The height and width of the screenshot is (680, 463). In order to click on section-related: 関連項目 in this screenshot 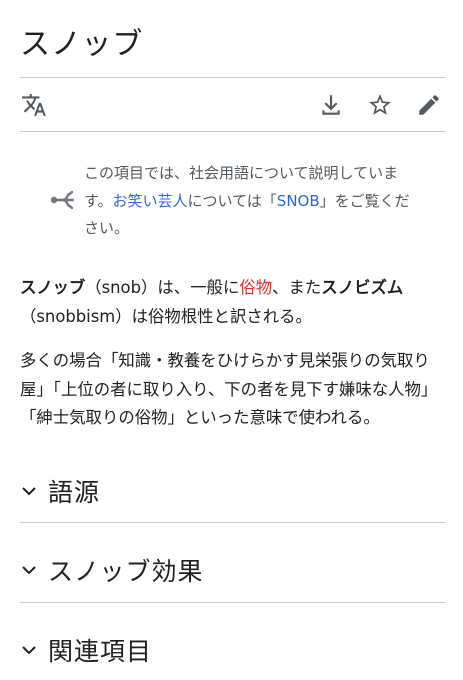, I will do `click(232, 650)`.